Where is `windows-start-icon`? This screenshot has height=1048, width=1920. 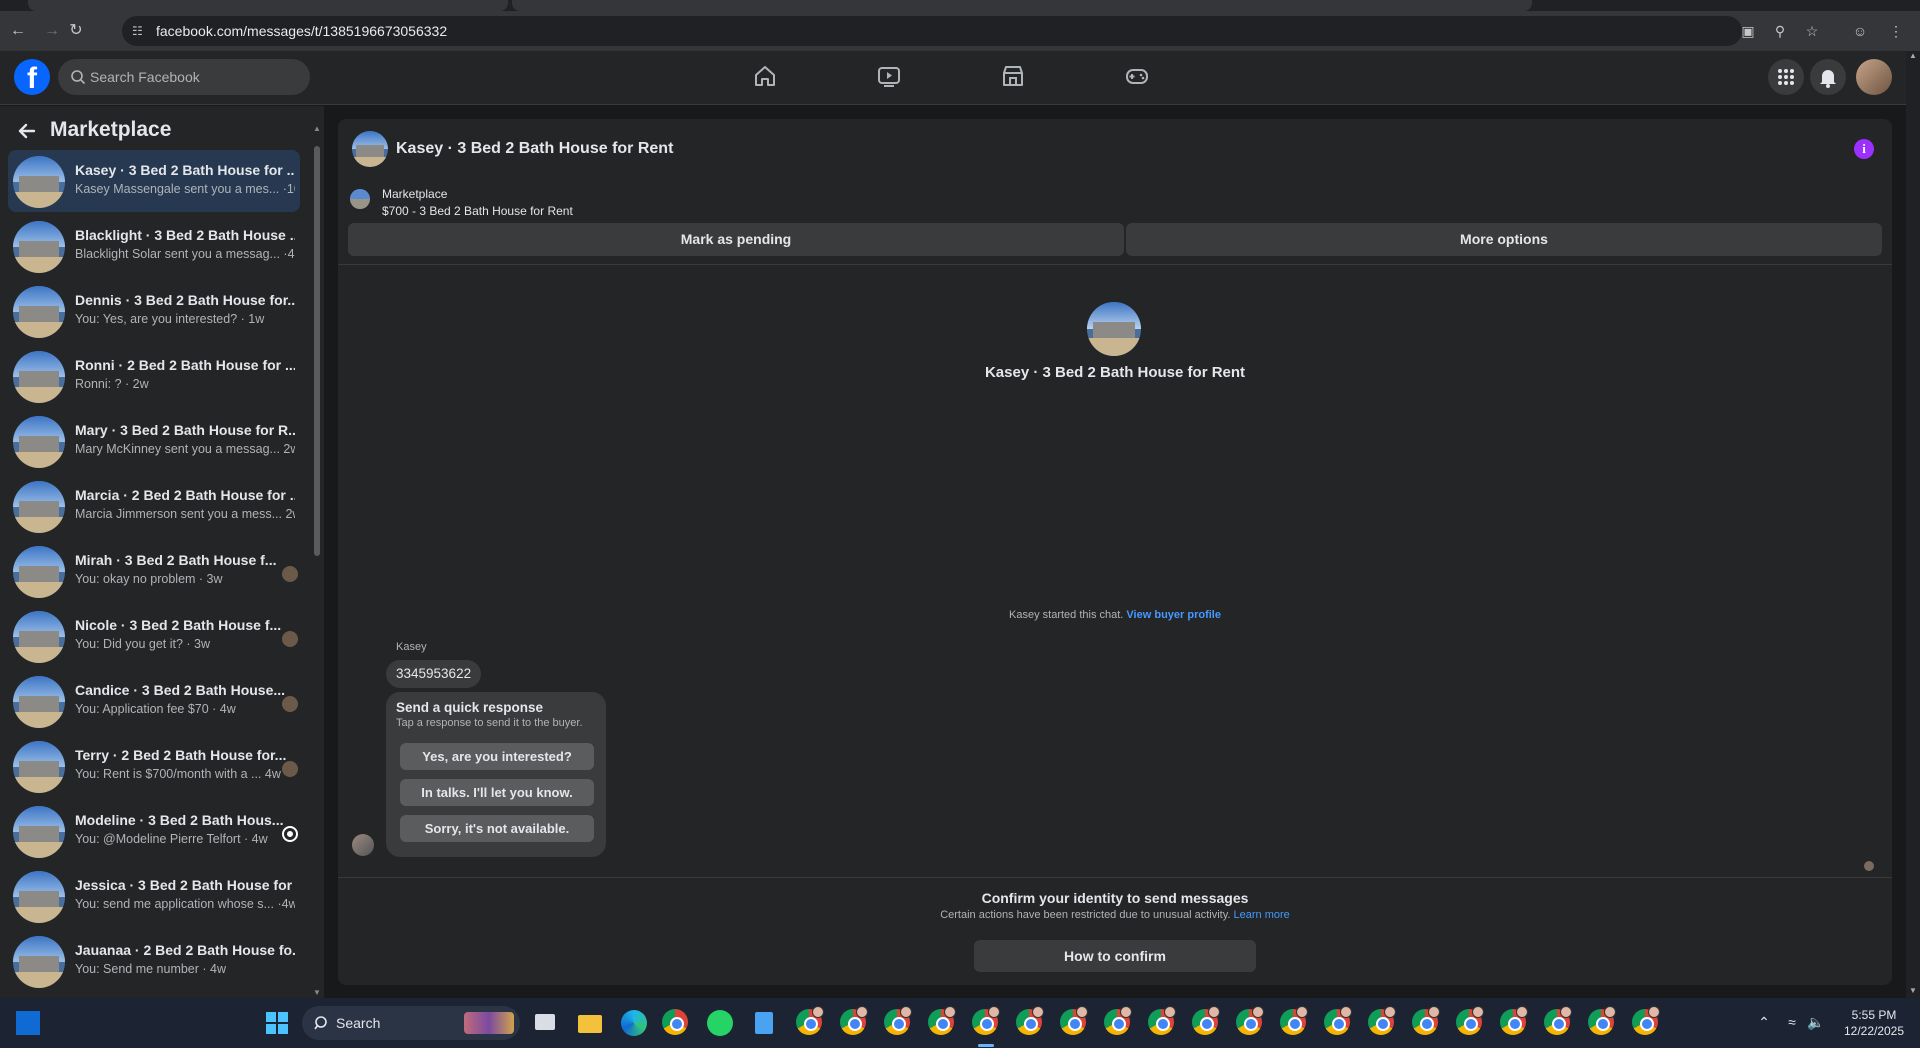 windows-start-icon is located at coordinates (277, 1023).